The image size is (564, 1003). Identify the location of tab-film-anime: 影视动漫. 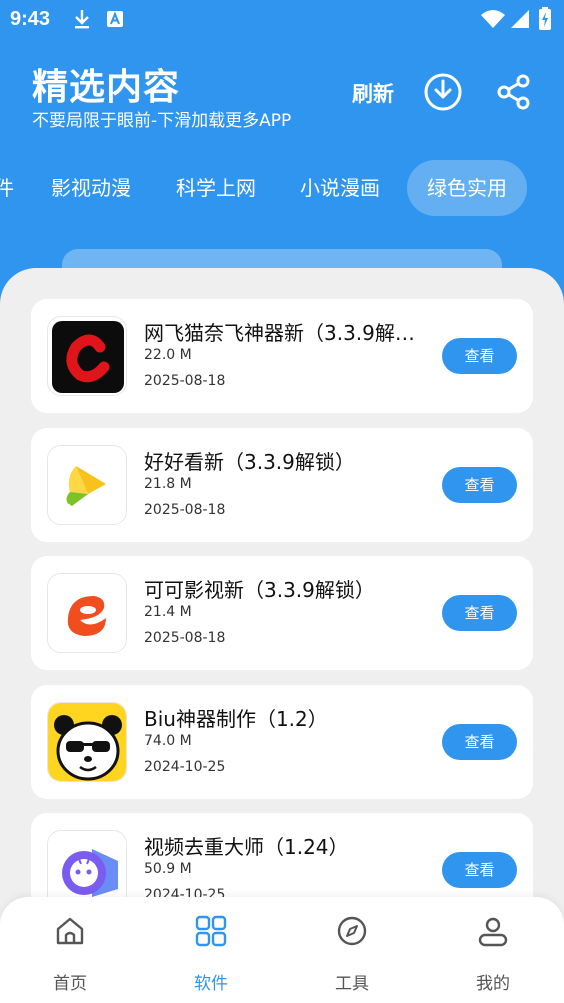
(91, 188).